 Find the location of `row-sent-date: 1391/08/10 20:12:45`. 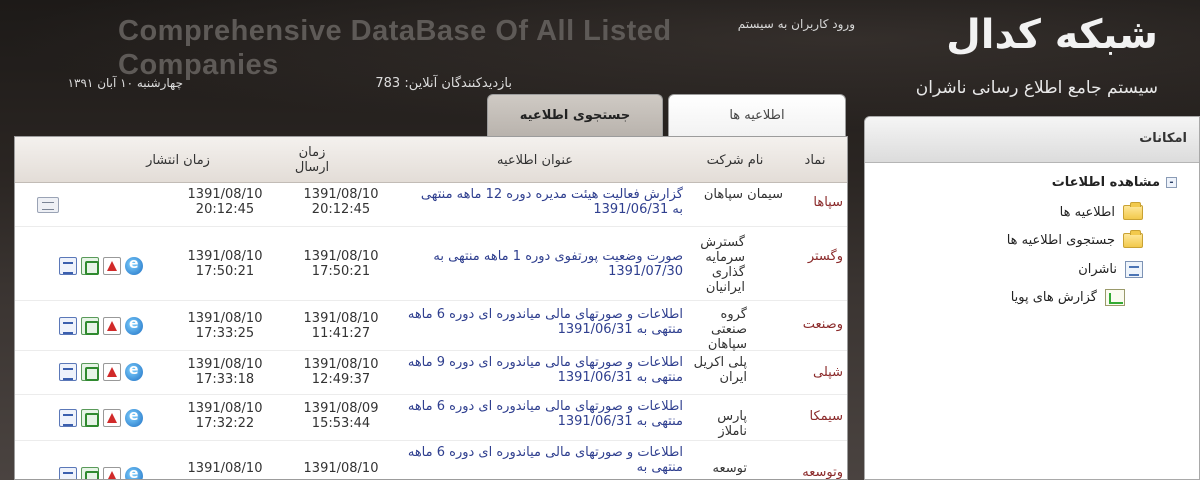

row-sent-date: 1391/08/10 20:12:45 is located at coordinates (341, 202).